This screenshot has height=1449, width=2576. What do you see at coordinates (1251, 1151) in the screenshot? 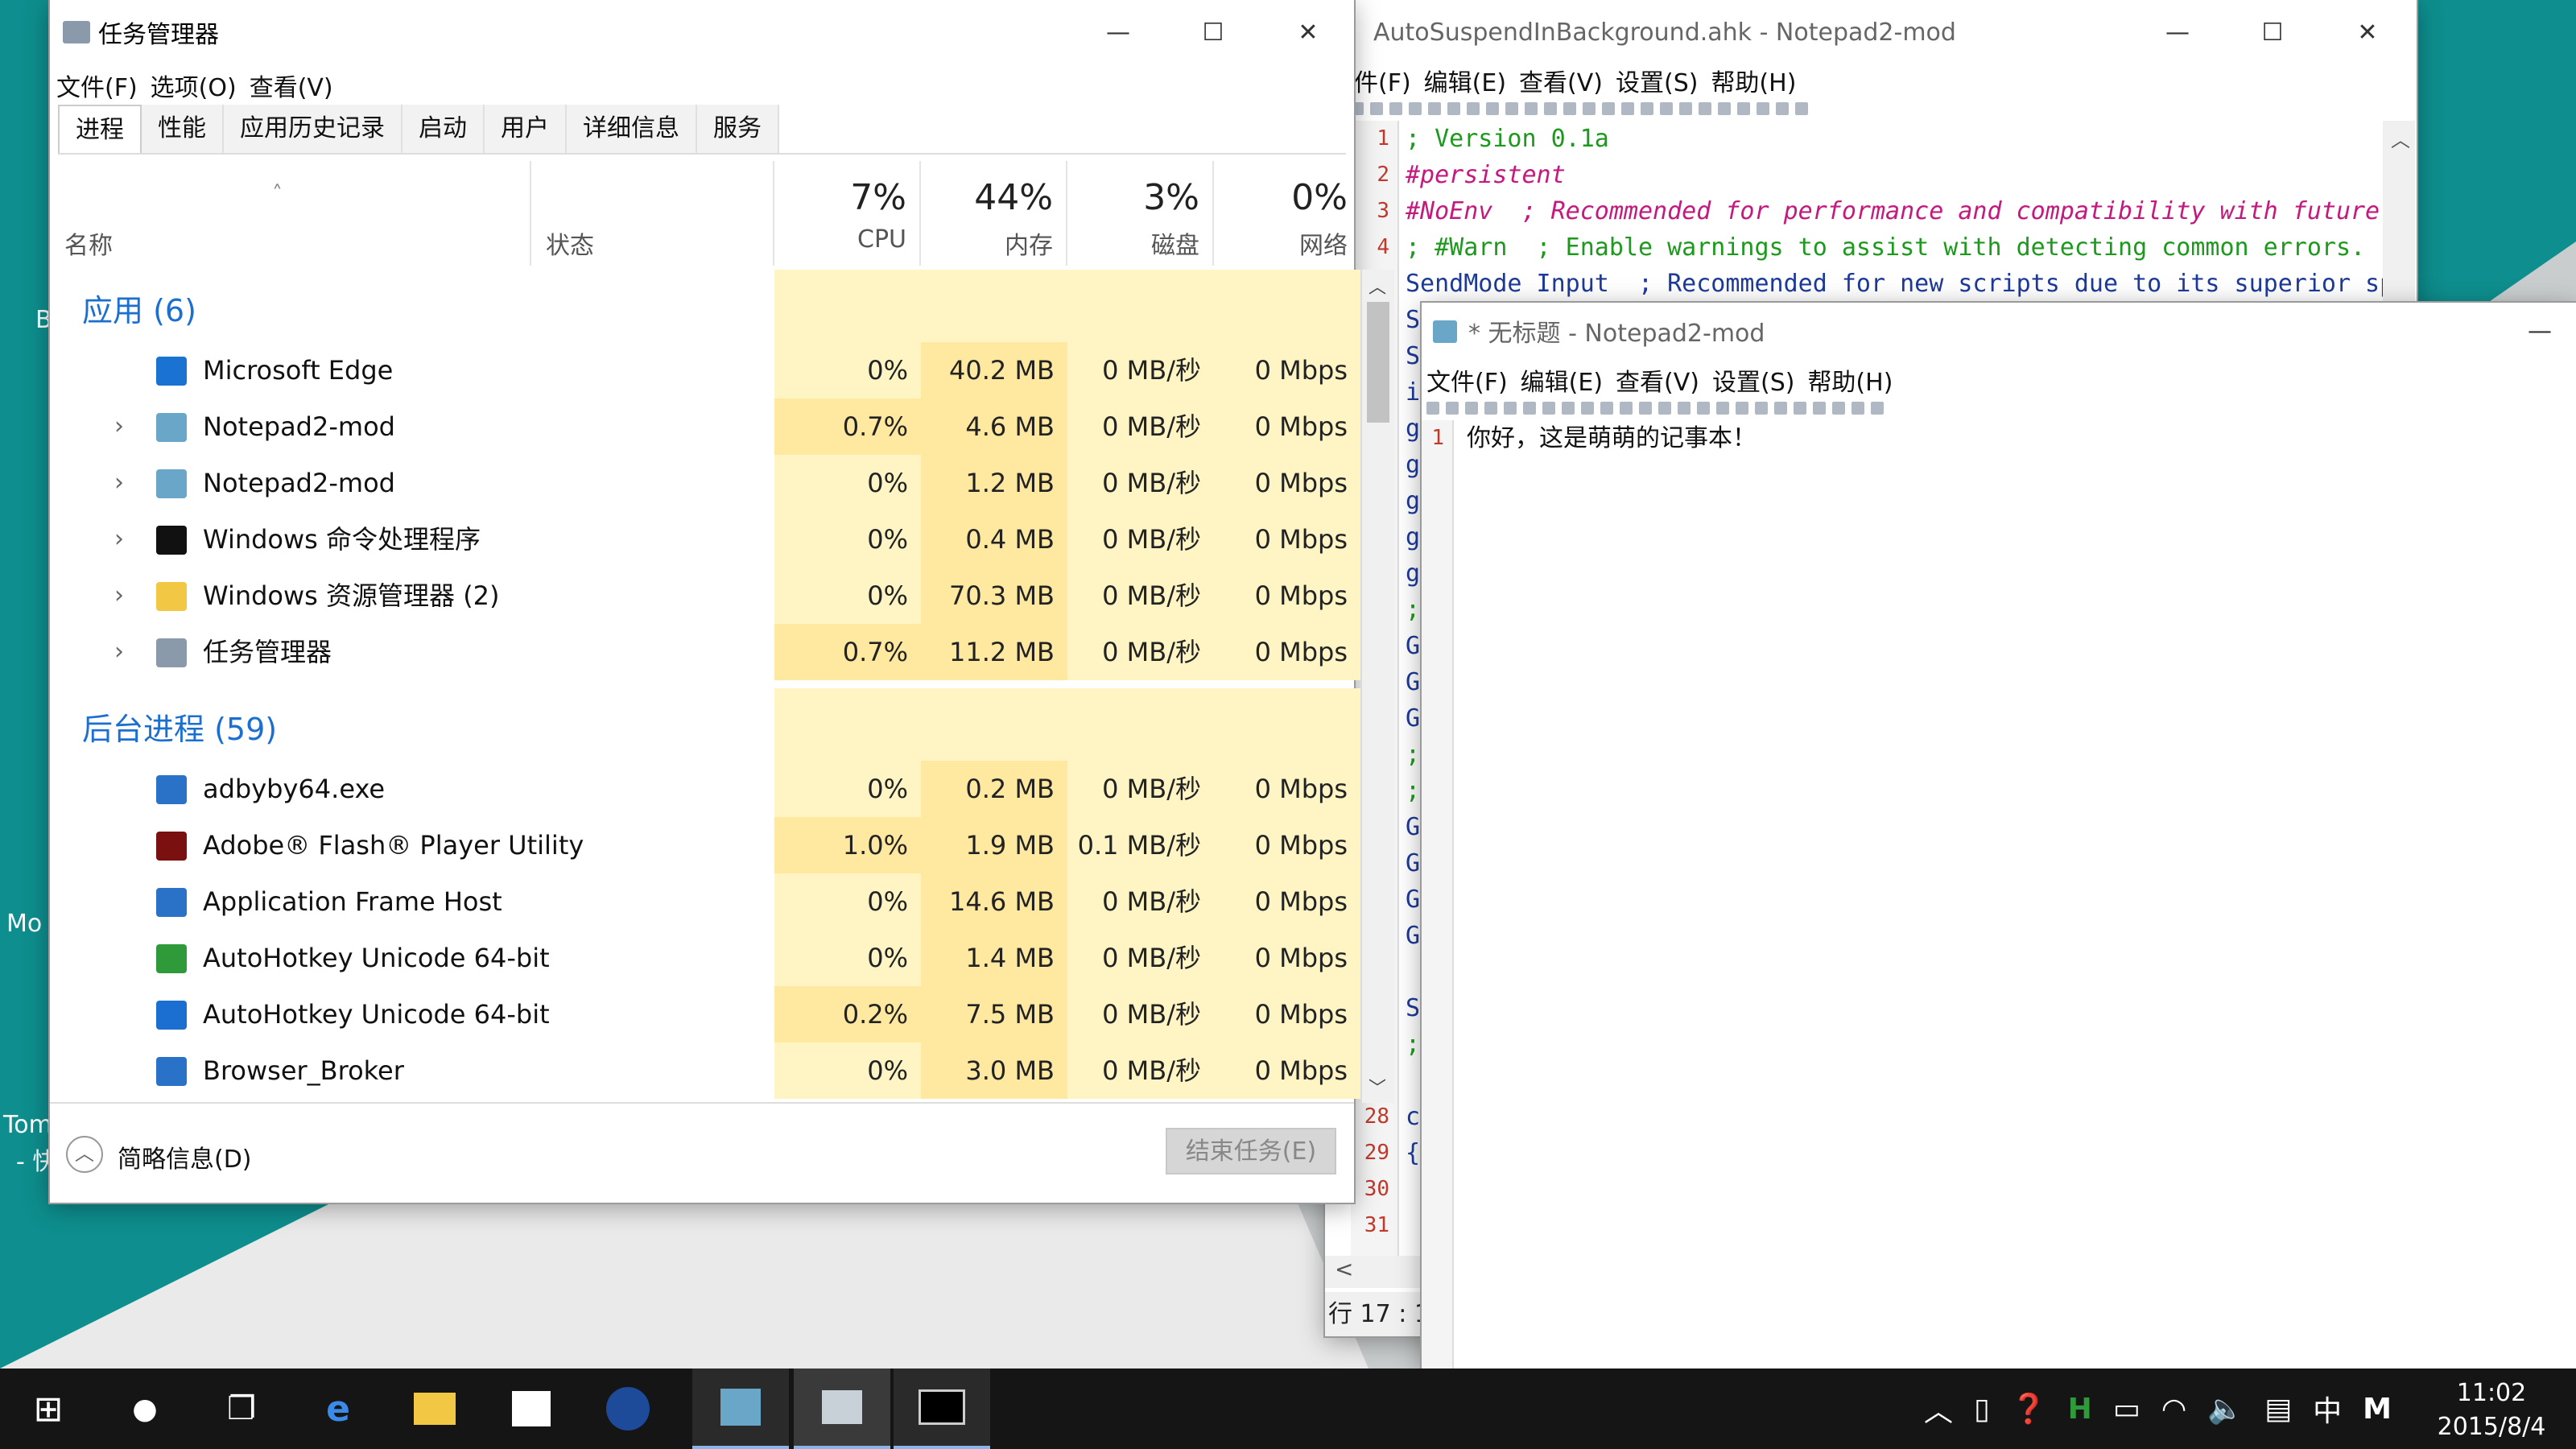
I see `end-task-button: 结束任务(E)` at bounding box center [1251, 1151].